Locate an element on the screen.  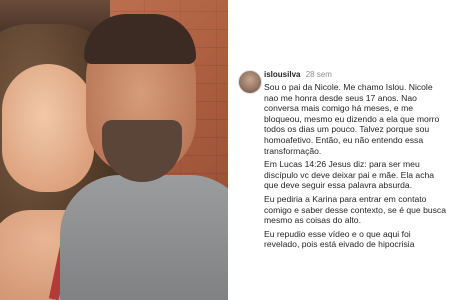
avatar is located at coordinates (250, 82).